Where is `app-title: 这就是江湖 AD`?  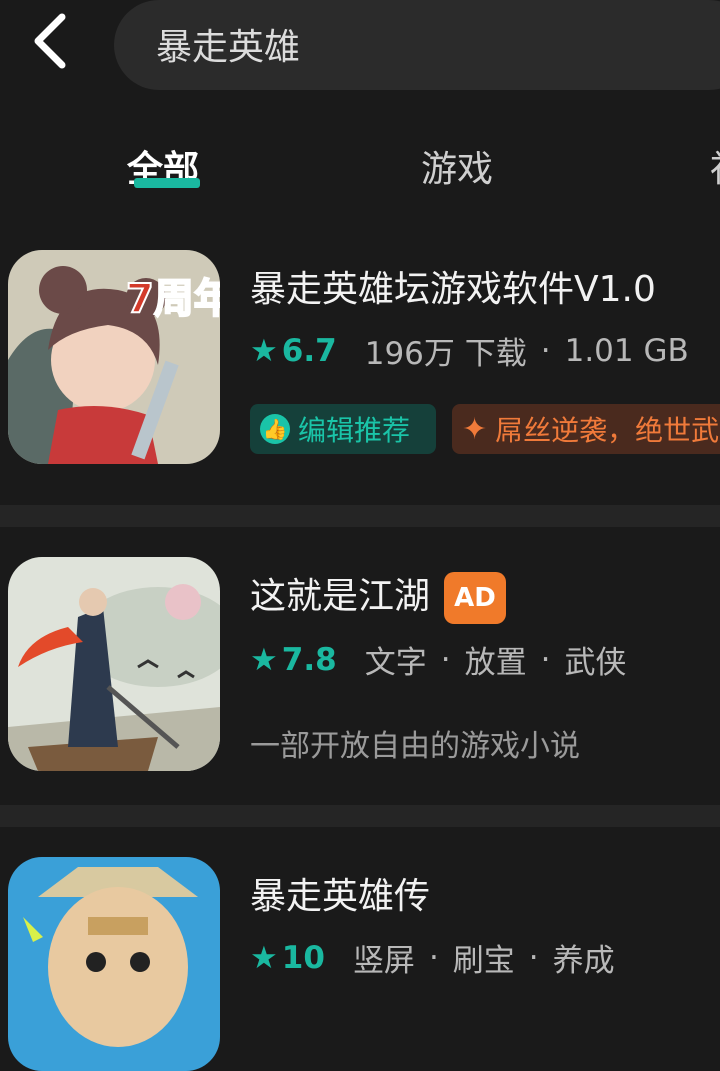
app-title: 这就是江湖 AD is located at coordinates (378, 595).